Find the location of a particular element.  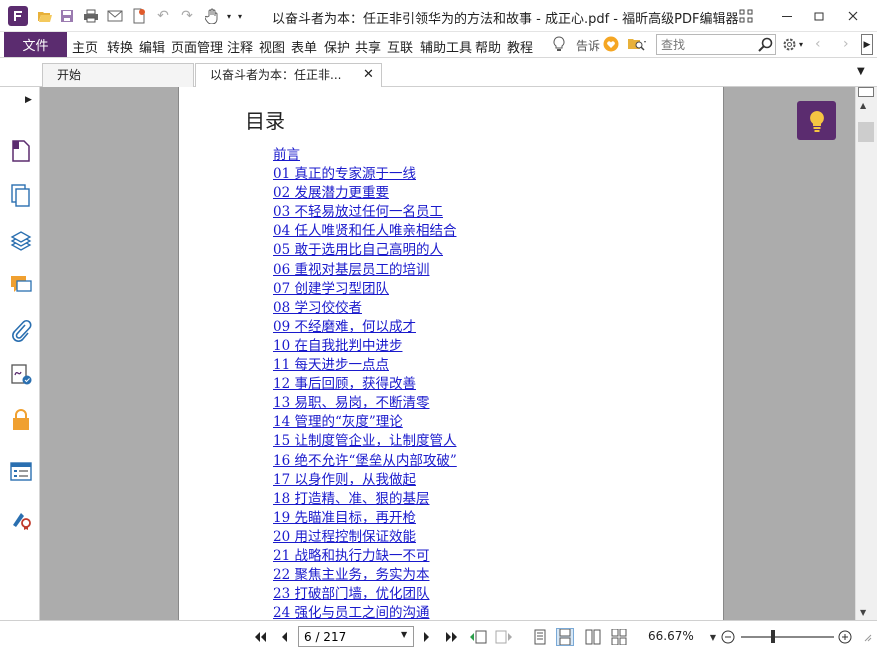

menu-edit: 编辑 is located at coordinates (152, 46).